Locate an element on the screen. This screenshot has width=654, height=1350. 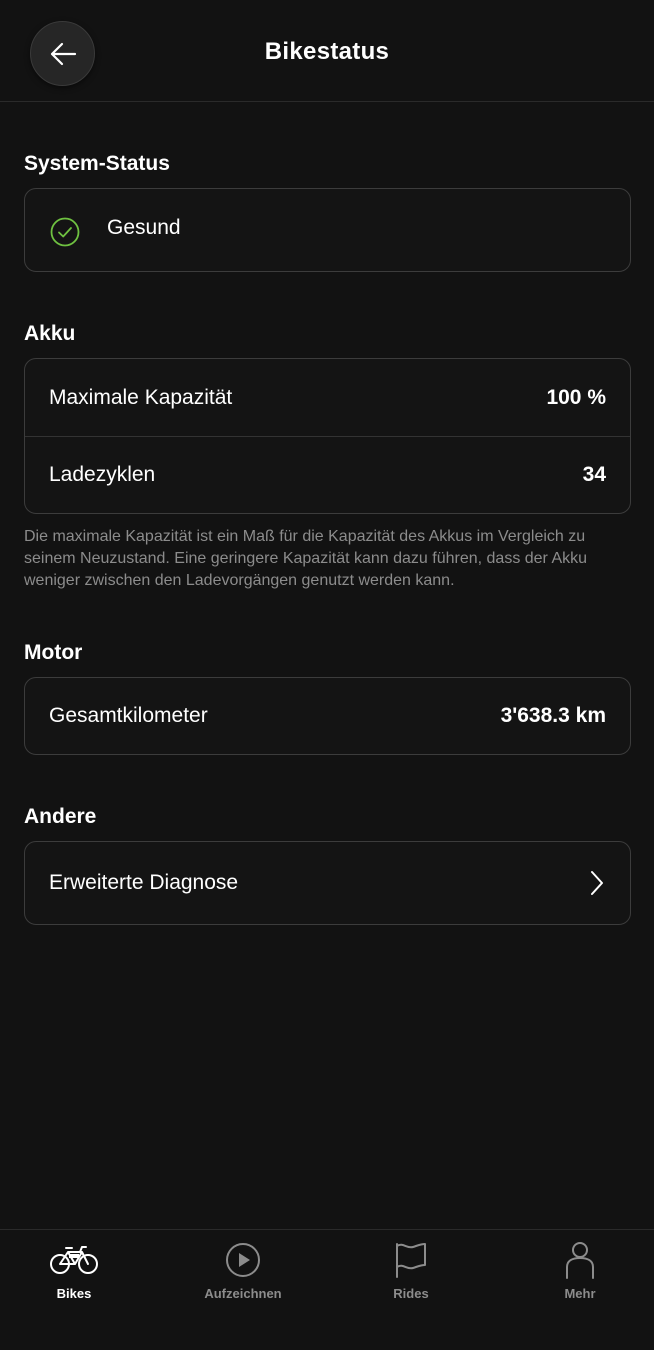
akku-cycles-value: 34 is located at coordinates (594, 474).